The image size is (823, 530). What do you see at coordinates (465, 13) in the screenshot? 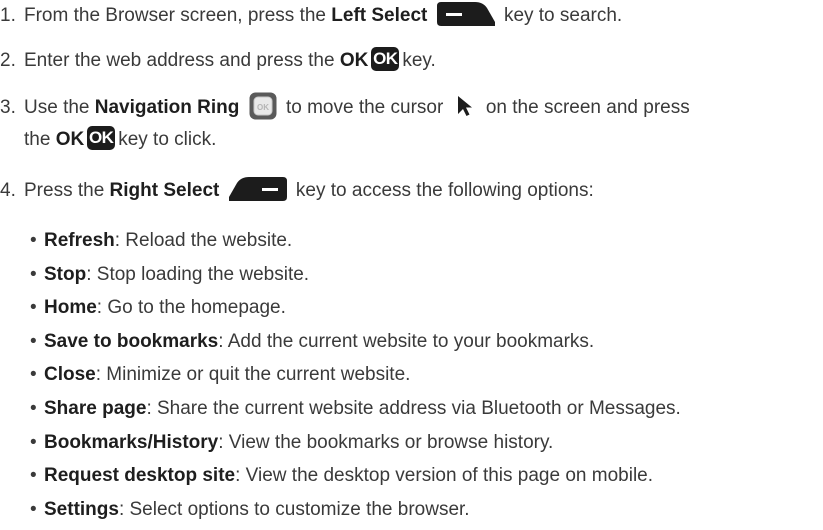
I see `left-select-key-icon` at bounding box center [465, 13].